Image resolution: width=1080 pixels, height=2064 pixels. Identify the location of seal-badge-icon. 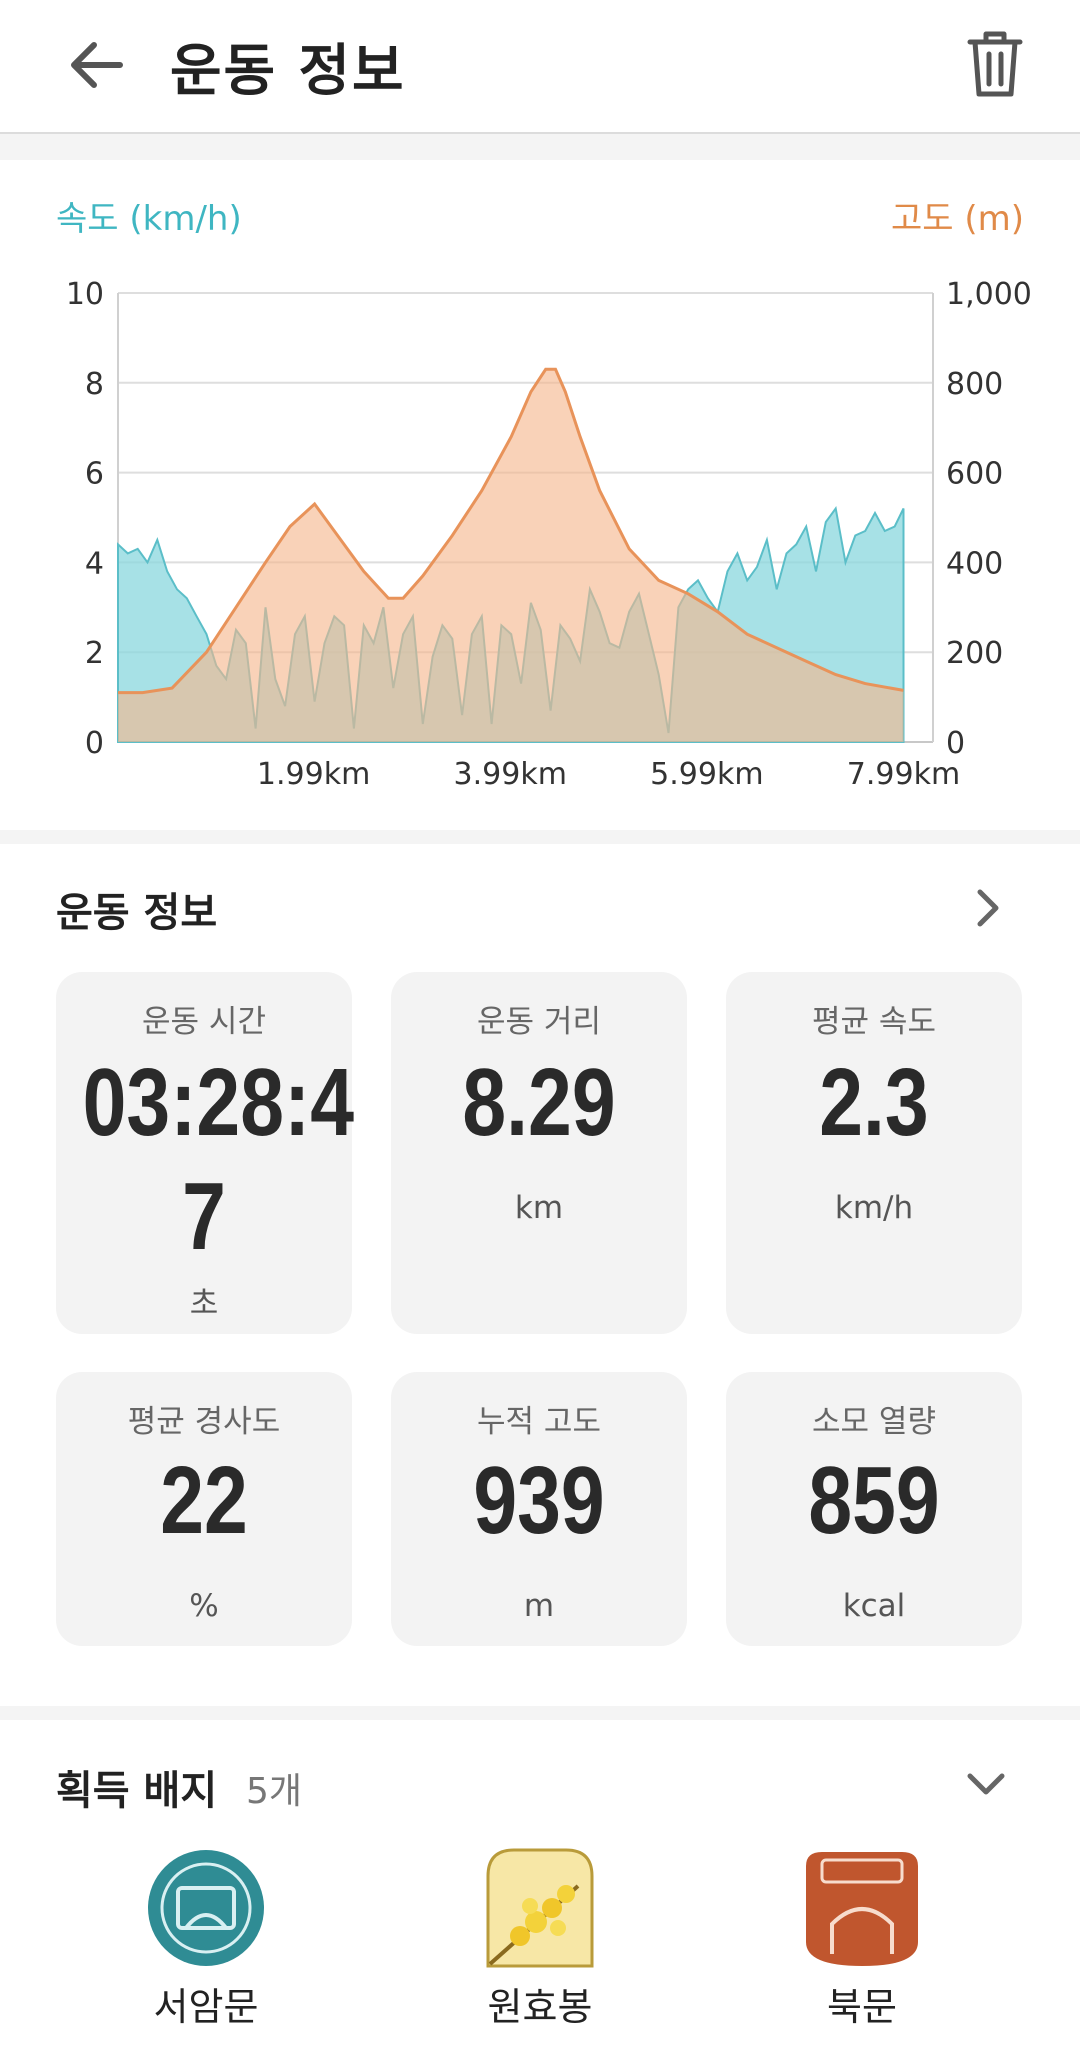
(206, 1908).